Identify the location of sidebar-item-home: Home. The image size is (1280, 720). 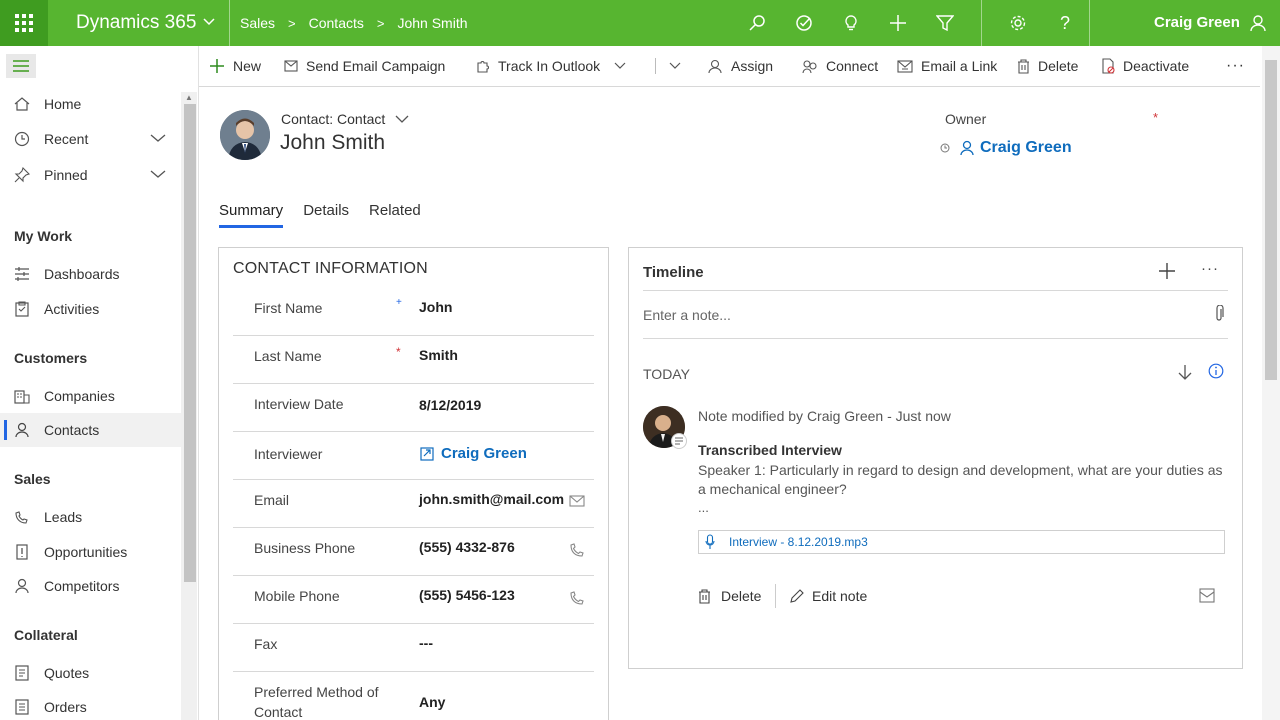
(90, 104).